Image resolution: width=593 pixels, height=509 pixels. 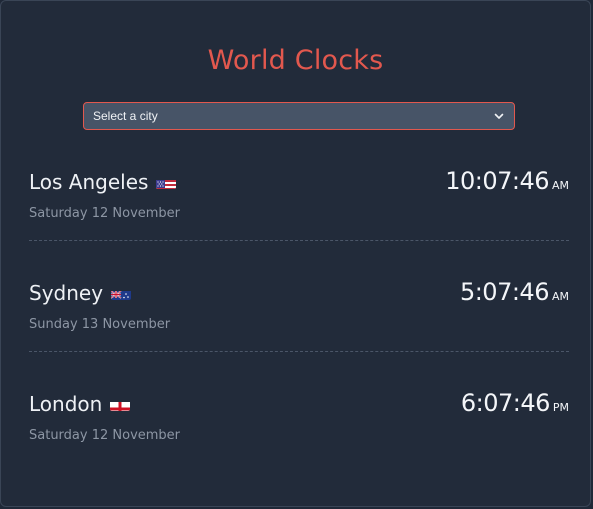 What do you see at coordinates (497, 181) in the screenshot?
I see `clock-time: 10:07:46` at bounding box center [497, 181].